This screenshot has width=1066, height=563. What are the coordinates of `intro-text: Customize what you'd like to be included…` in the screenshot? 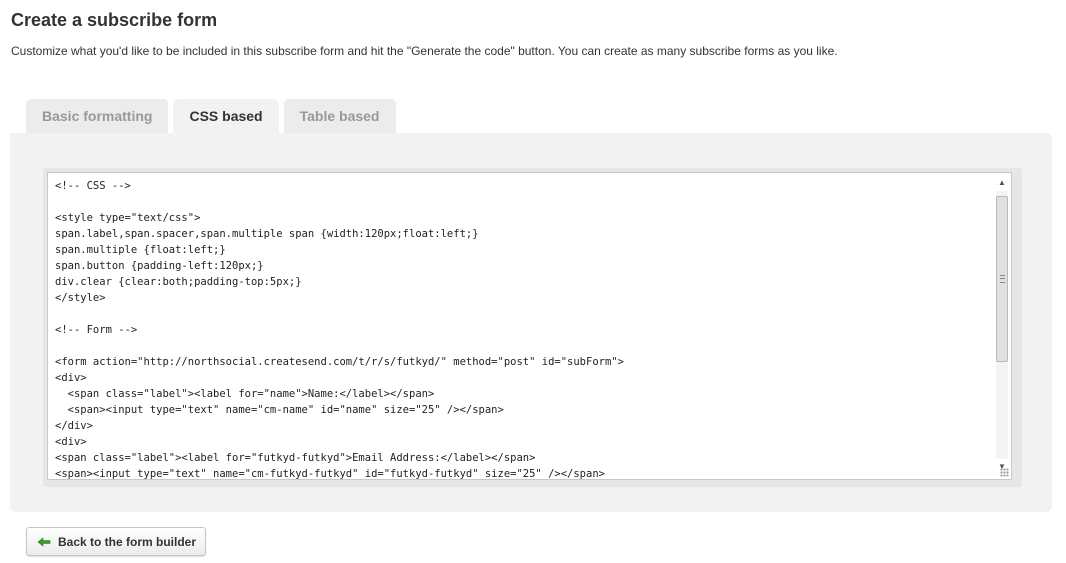 It's located at (424, 51).